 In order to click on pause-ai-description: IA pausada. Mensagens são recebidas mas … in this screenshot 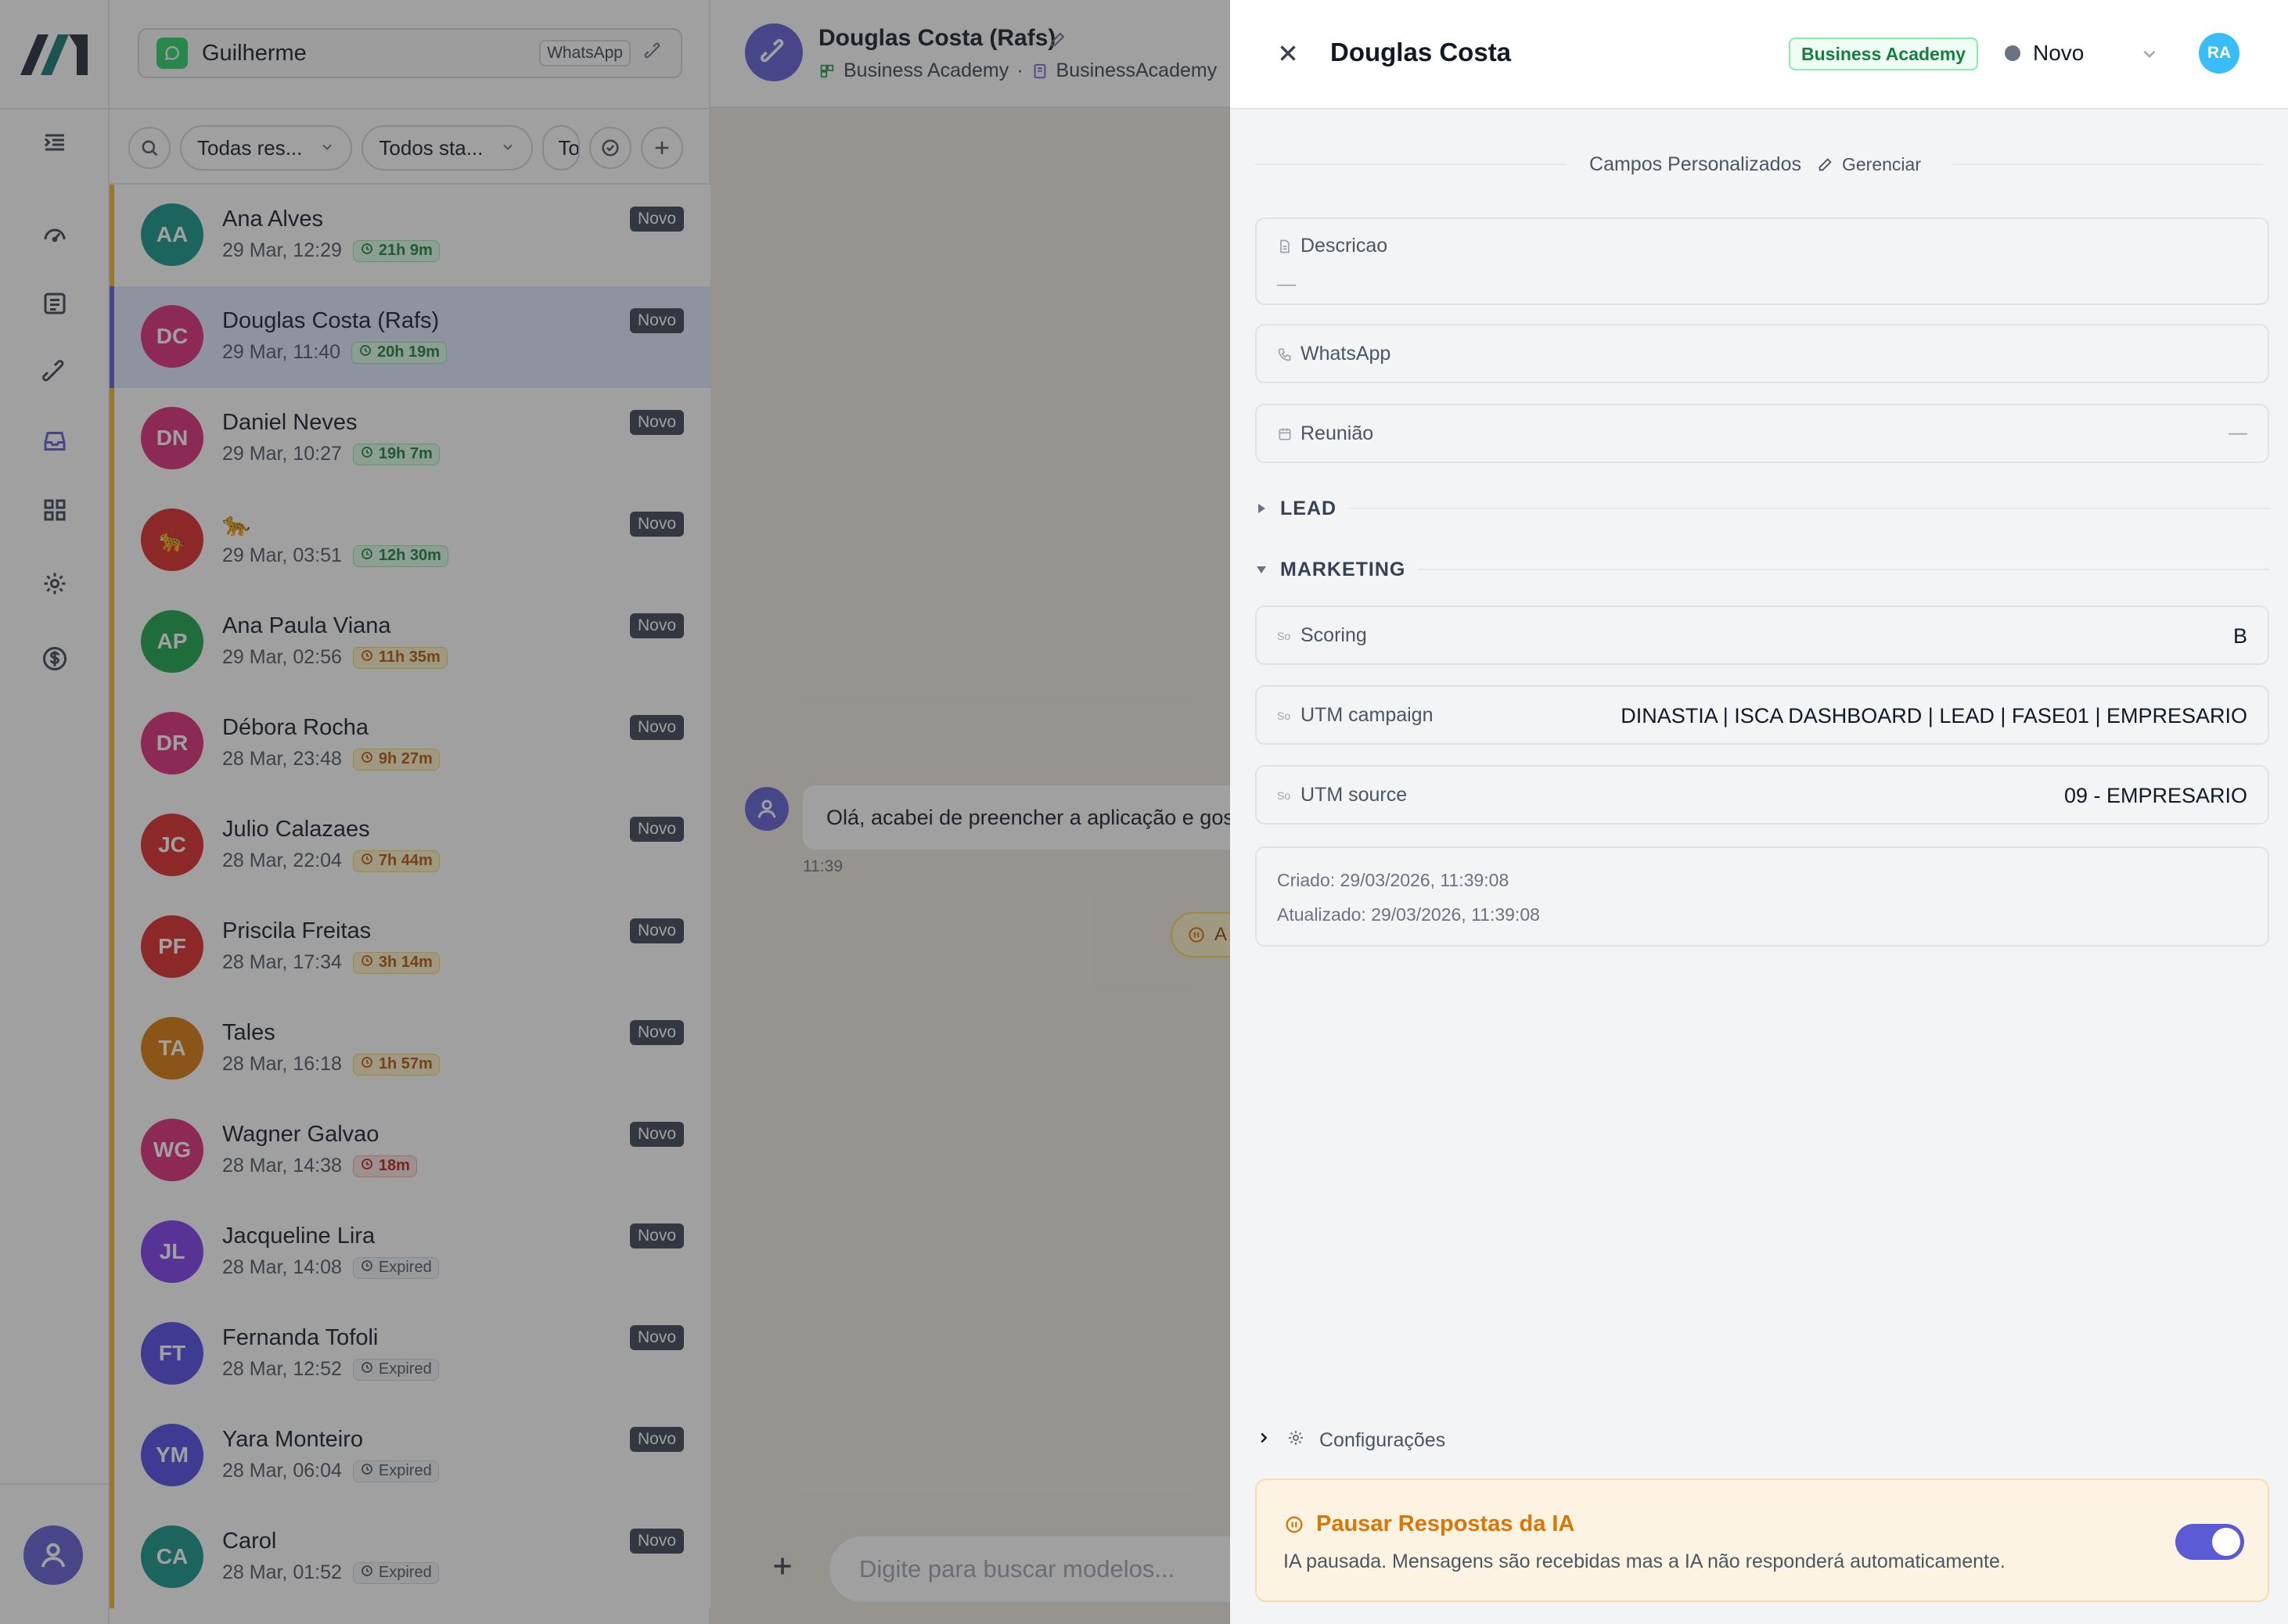, I will do `click(1644, 1561)`.